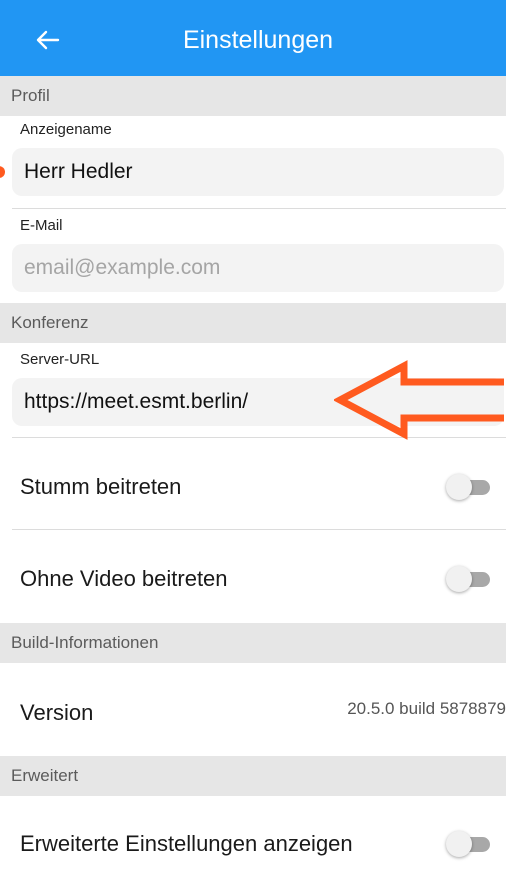 The width and height of the screenshot is (506, 879). Describe the element at coordinates (426, 708) in the screenshot. I see `version-value: 20.5.0 build 5878879` at that location.